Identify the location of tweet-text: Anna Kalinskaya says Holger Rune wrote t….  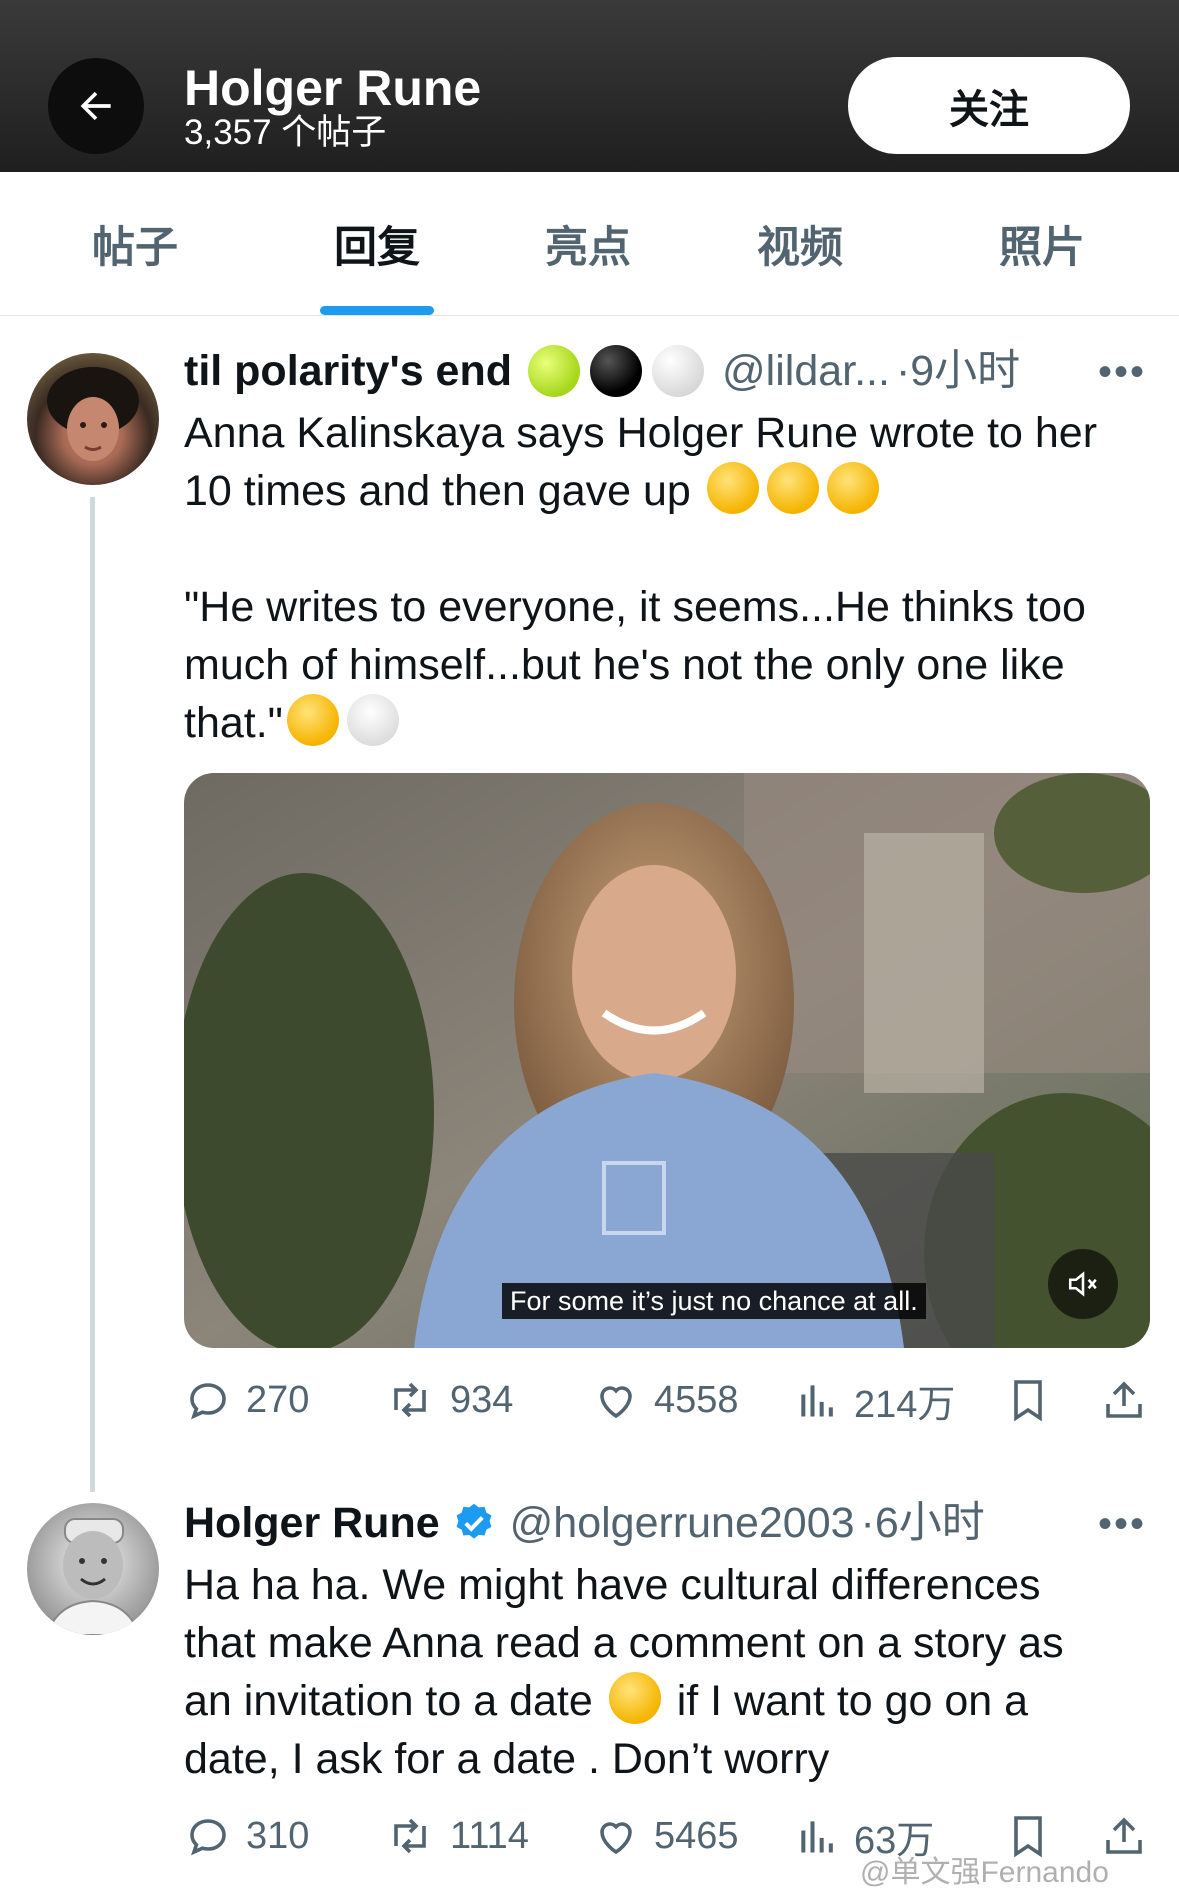
(664, 578).